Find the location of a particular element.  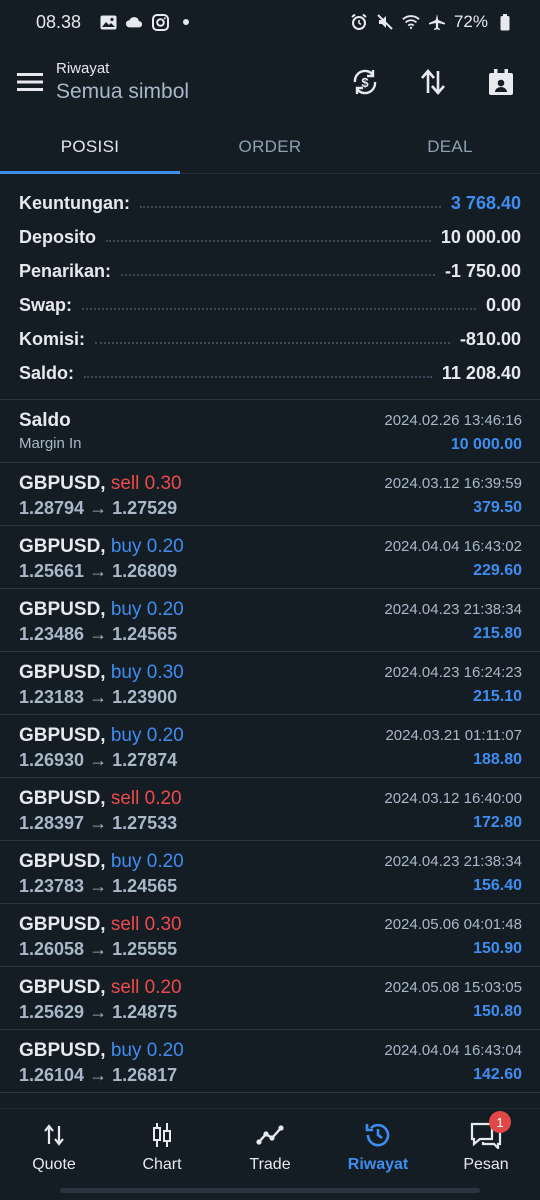

hamburger-icon is located at coordinates (30, 82).